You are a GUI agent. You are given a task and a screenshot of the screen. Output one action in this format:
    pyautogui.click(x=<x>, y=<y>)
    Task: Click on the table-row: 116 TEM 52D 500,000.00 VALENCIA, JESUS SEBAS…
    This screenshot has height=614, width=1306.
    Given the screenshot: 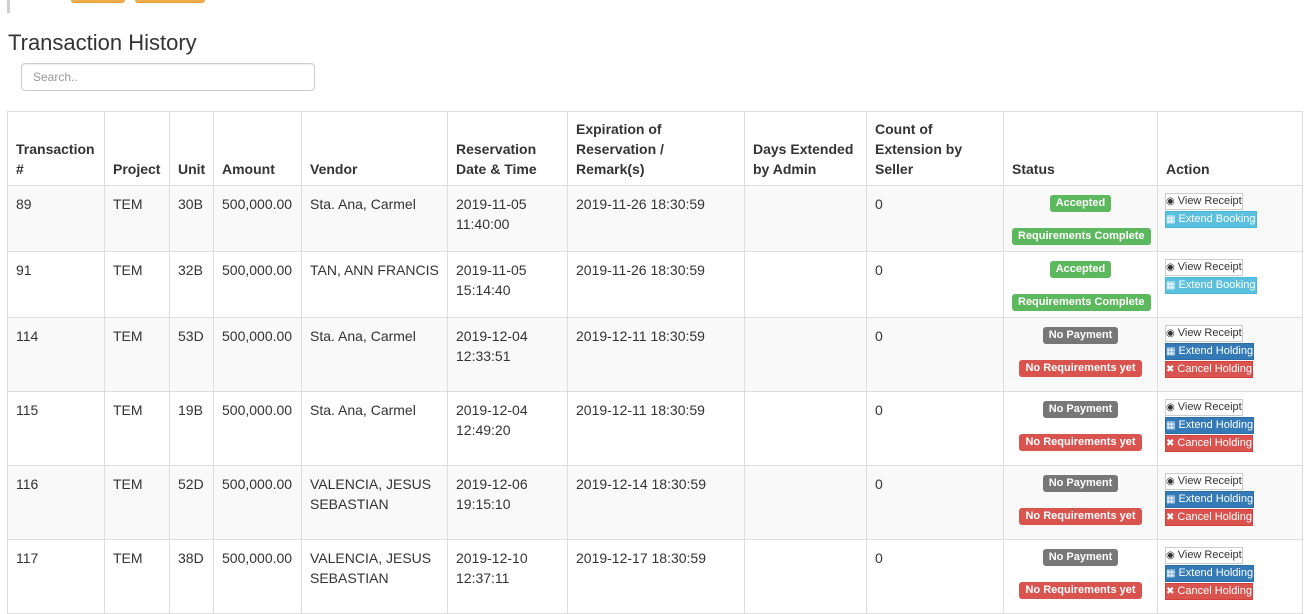 What is the action you would take?
    pyautogui.click(x=655, y=502)
    